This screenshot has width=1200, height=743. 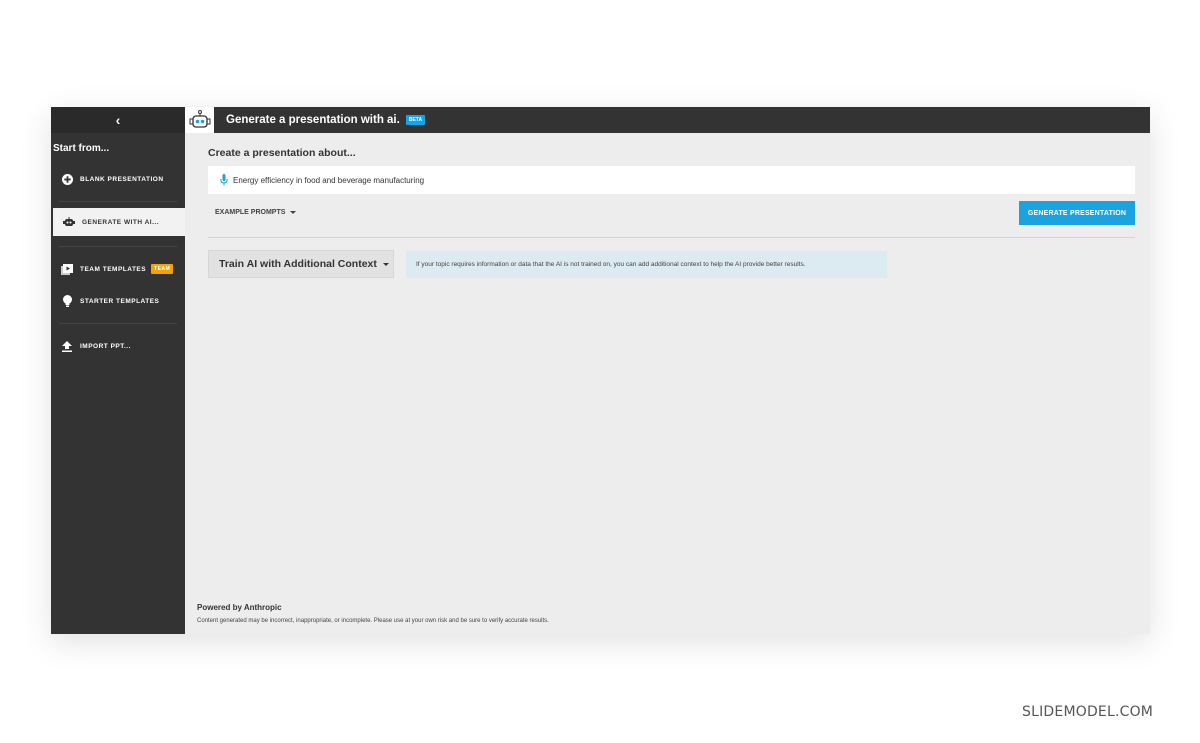 I want to click on generate-presentation-button: GENERATE PRESENTATION, so click(x=1077, y=213).